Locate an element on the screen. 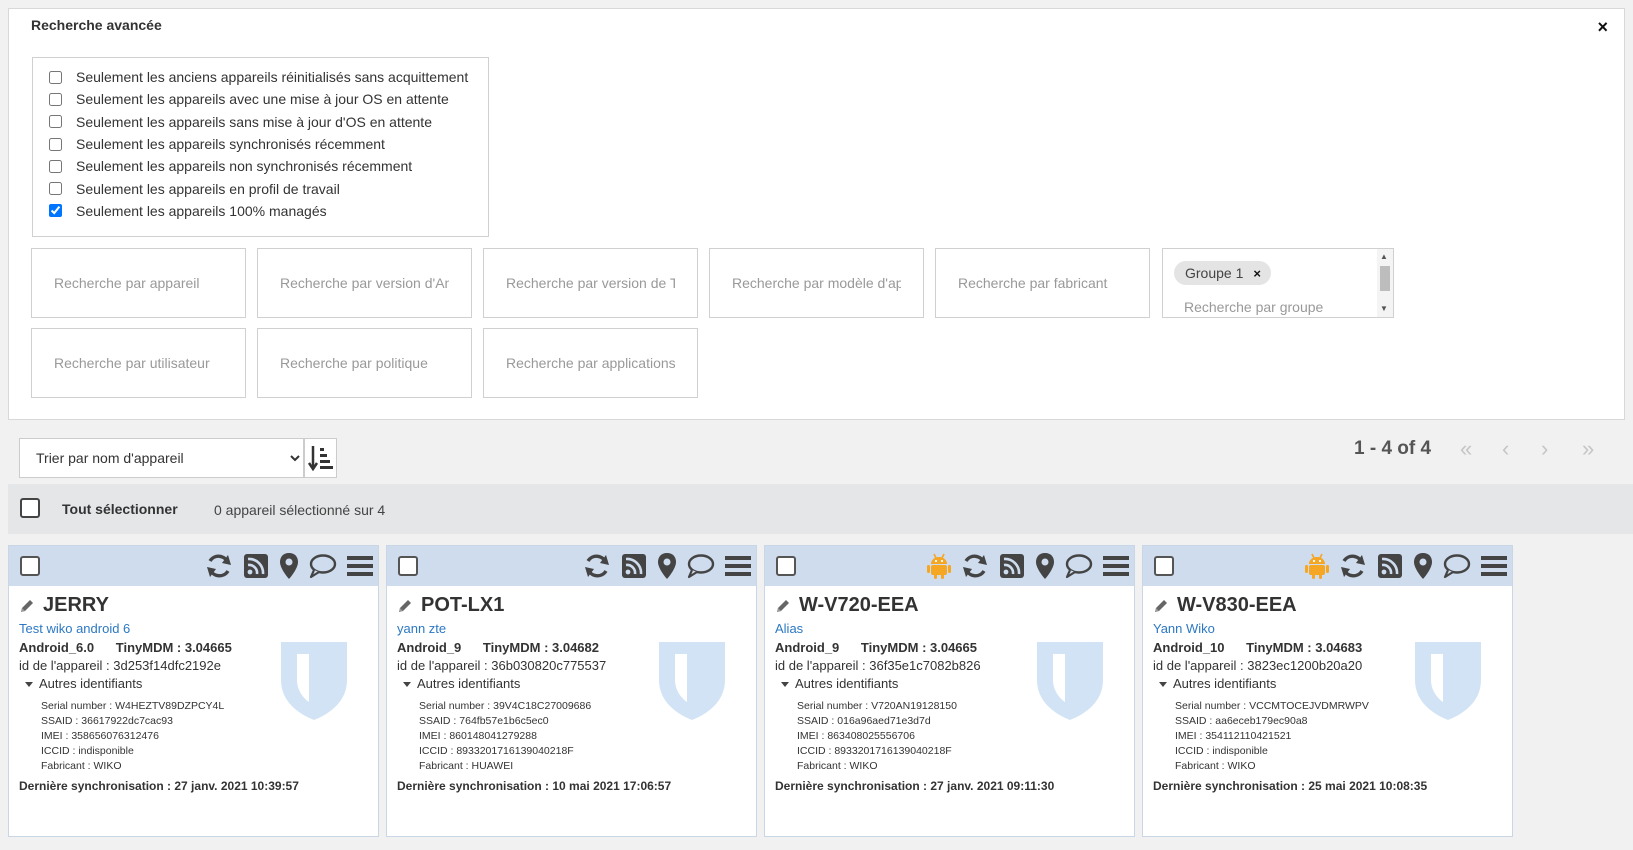 The image size is (1633, 850). prev-page-icon: ‹ is located at coordinates (1505, 449).